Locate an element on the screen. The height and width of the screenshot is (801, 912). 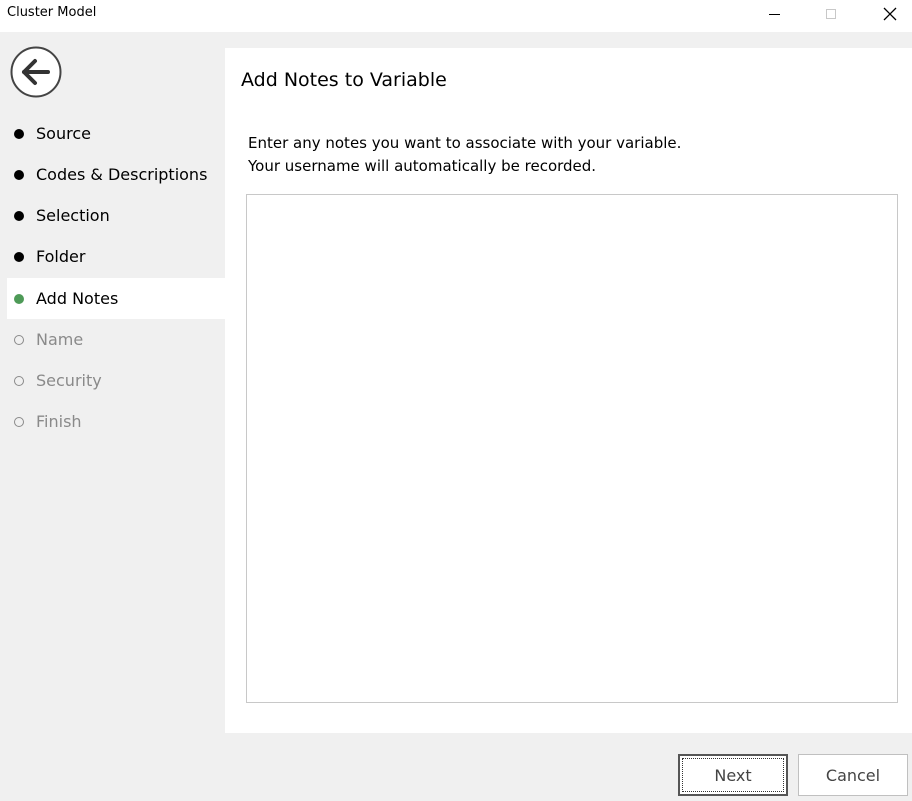
step-current-bullet-icon is located at coordinates (19, 298).